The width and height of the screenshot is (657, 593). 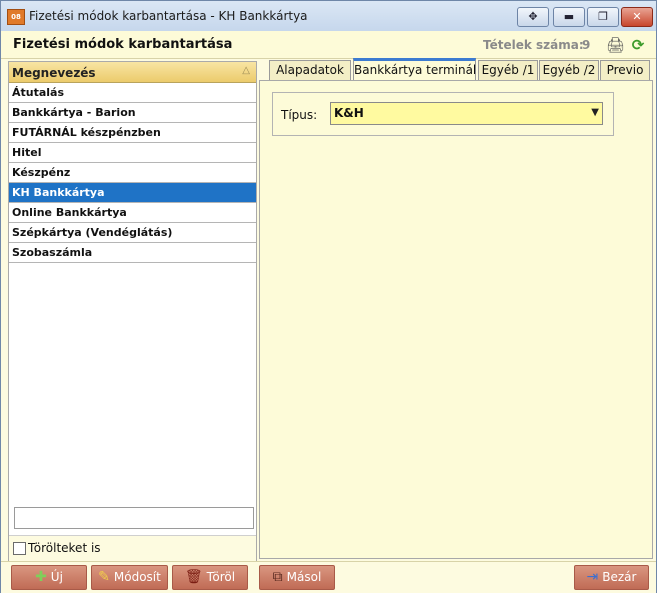 What do you see at coordinates (625, 70) in the screenshot?
I see `tab-previo: Previo` at bounding box center [625, 70].